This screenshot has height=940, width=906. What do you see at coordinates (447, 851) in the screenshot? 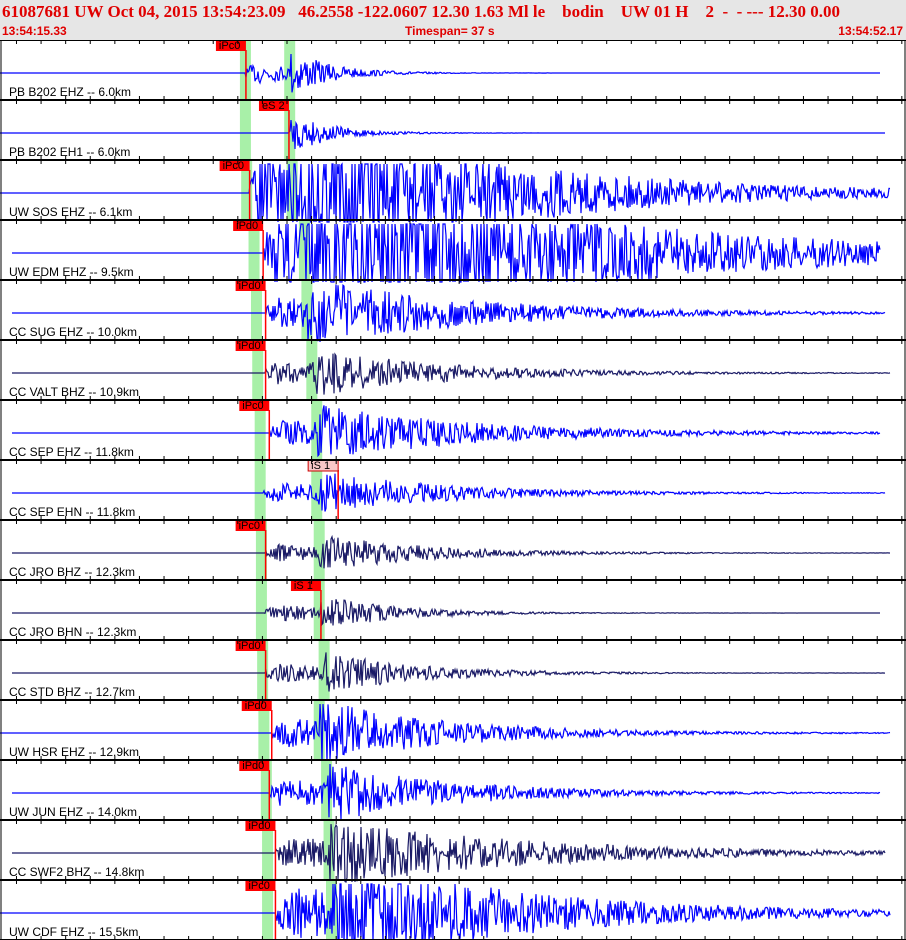
I see `trace-row: iPd0 CC SWF2 BHZ -- 14.8km` at bounding box center [447, 851].